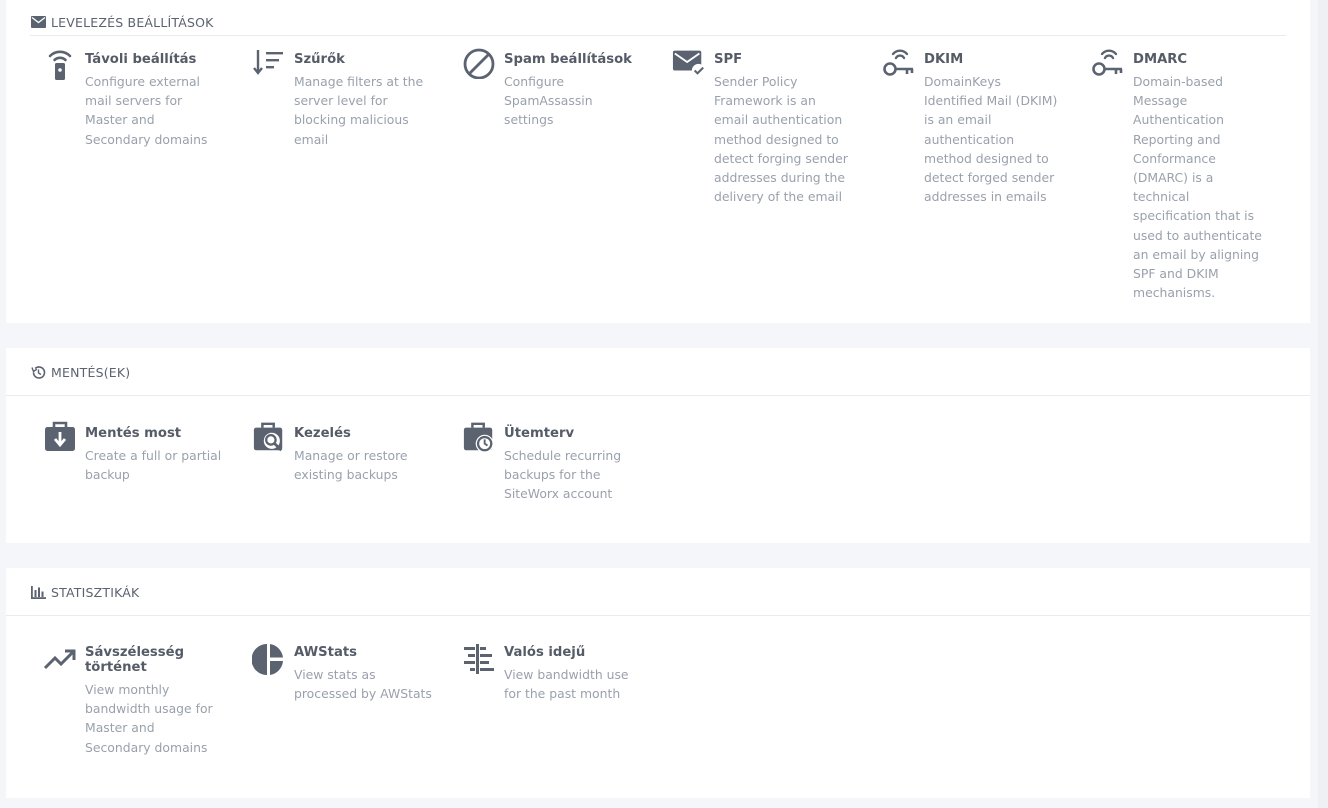 Image resolution: width=1328 pixels, height=808 pixels. Describe the element at coordinates (38, 22) in the screenshot. I see `envelope-icon` at that location.